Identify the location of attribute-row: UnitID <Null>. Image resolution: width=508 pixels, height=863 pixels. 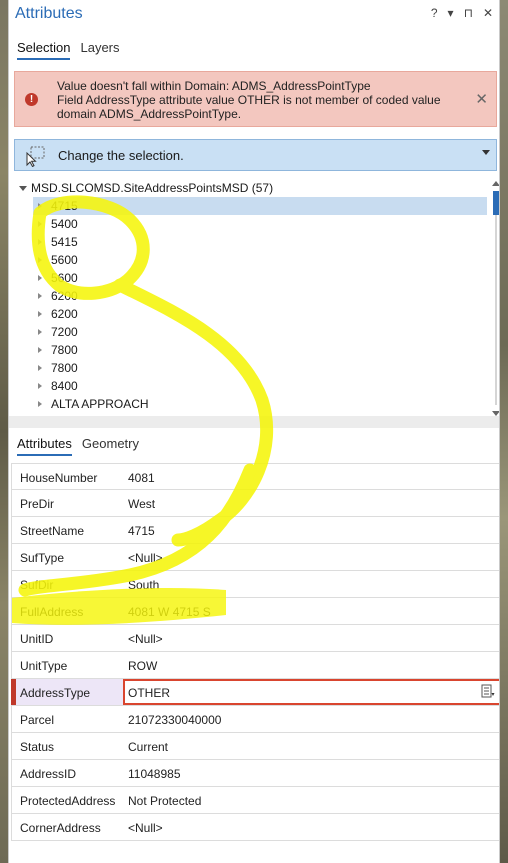
(255, 638).